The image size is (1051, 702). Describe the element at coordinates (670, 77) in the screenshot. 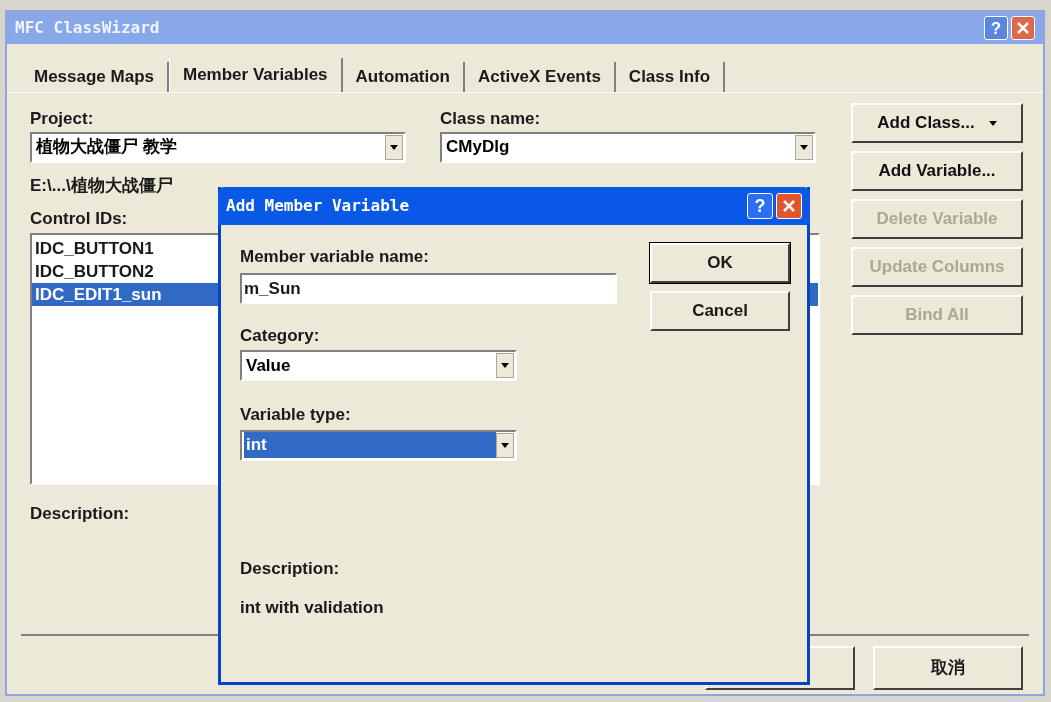

I see `tab: Class Info` at that location.